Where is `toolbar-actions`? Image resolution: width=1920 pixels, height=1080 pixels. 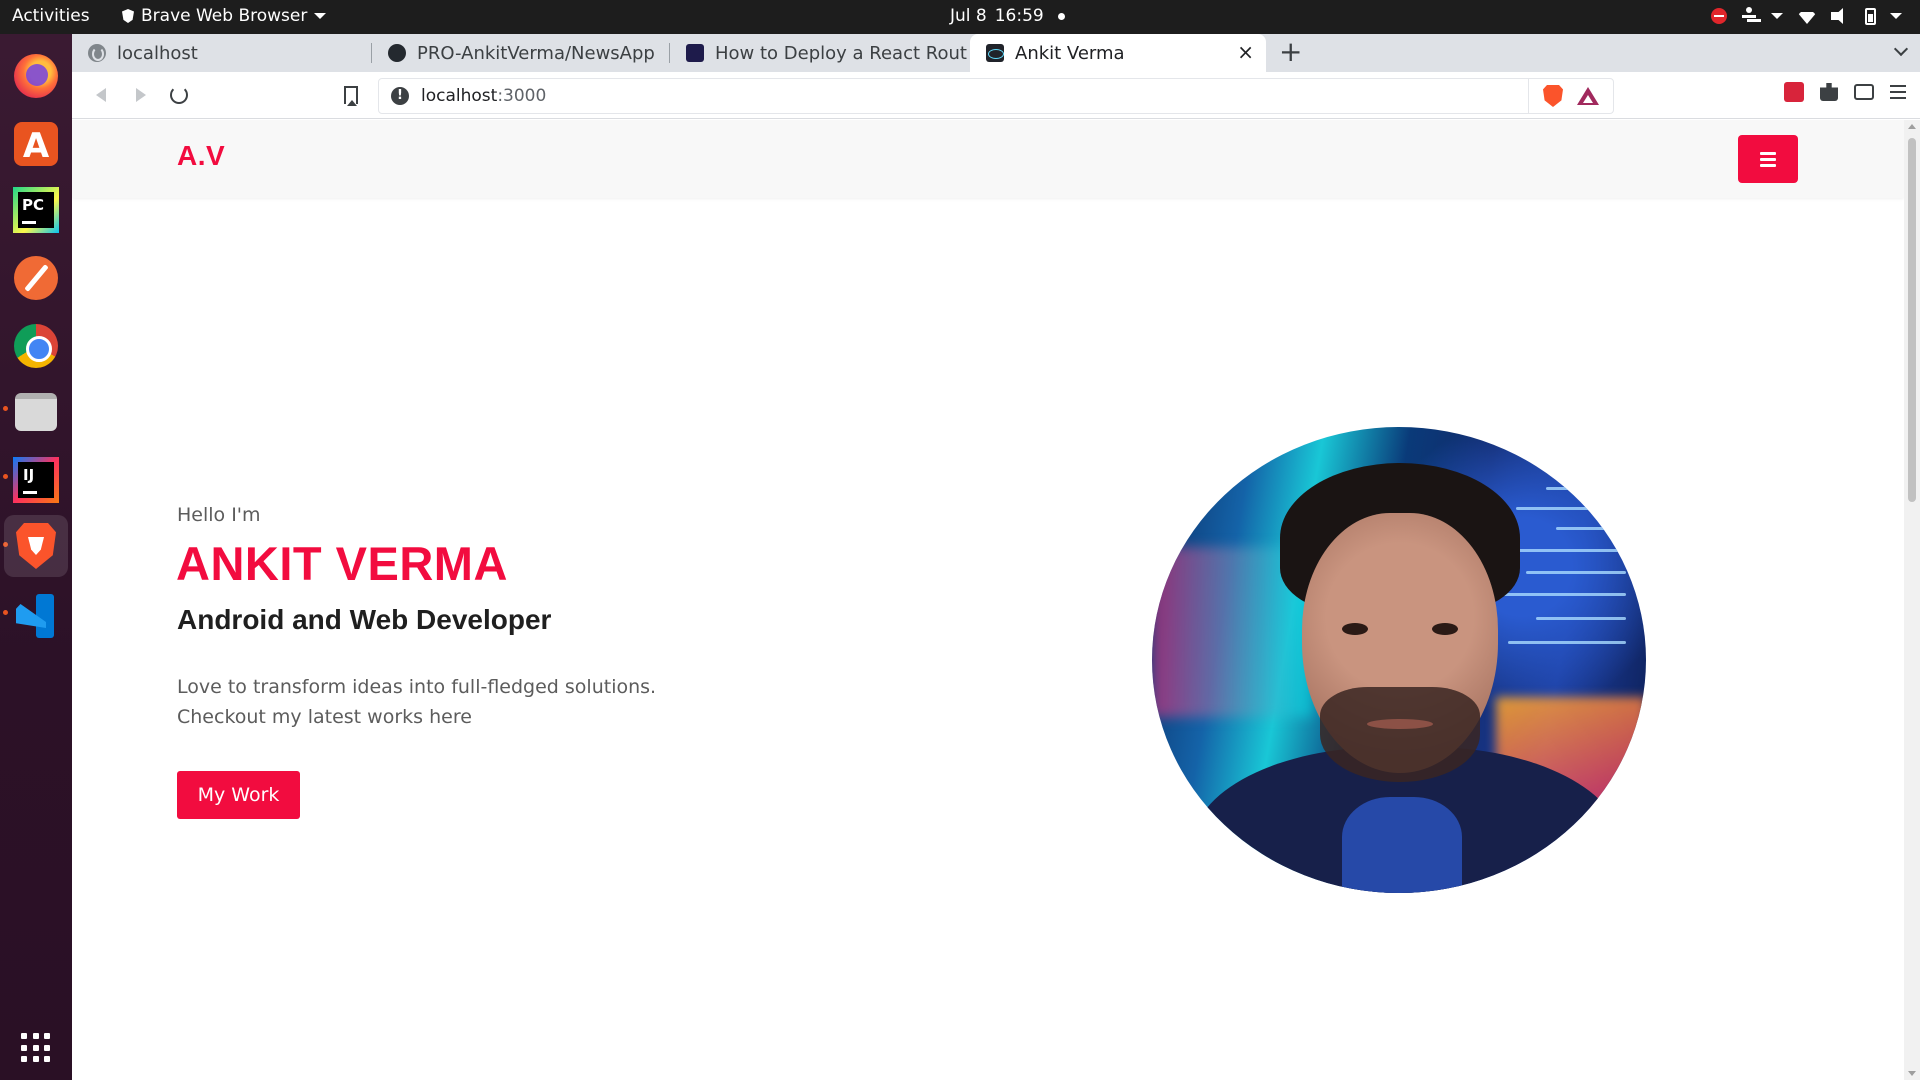 toolbar-actions is located at coordinates (1852, 92).